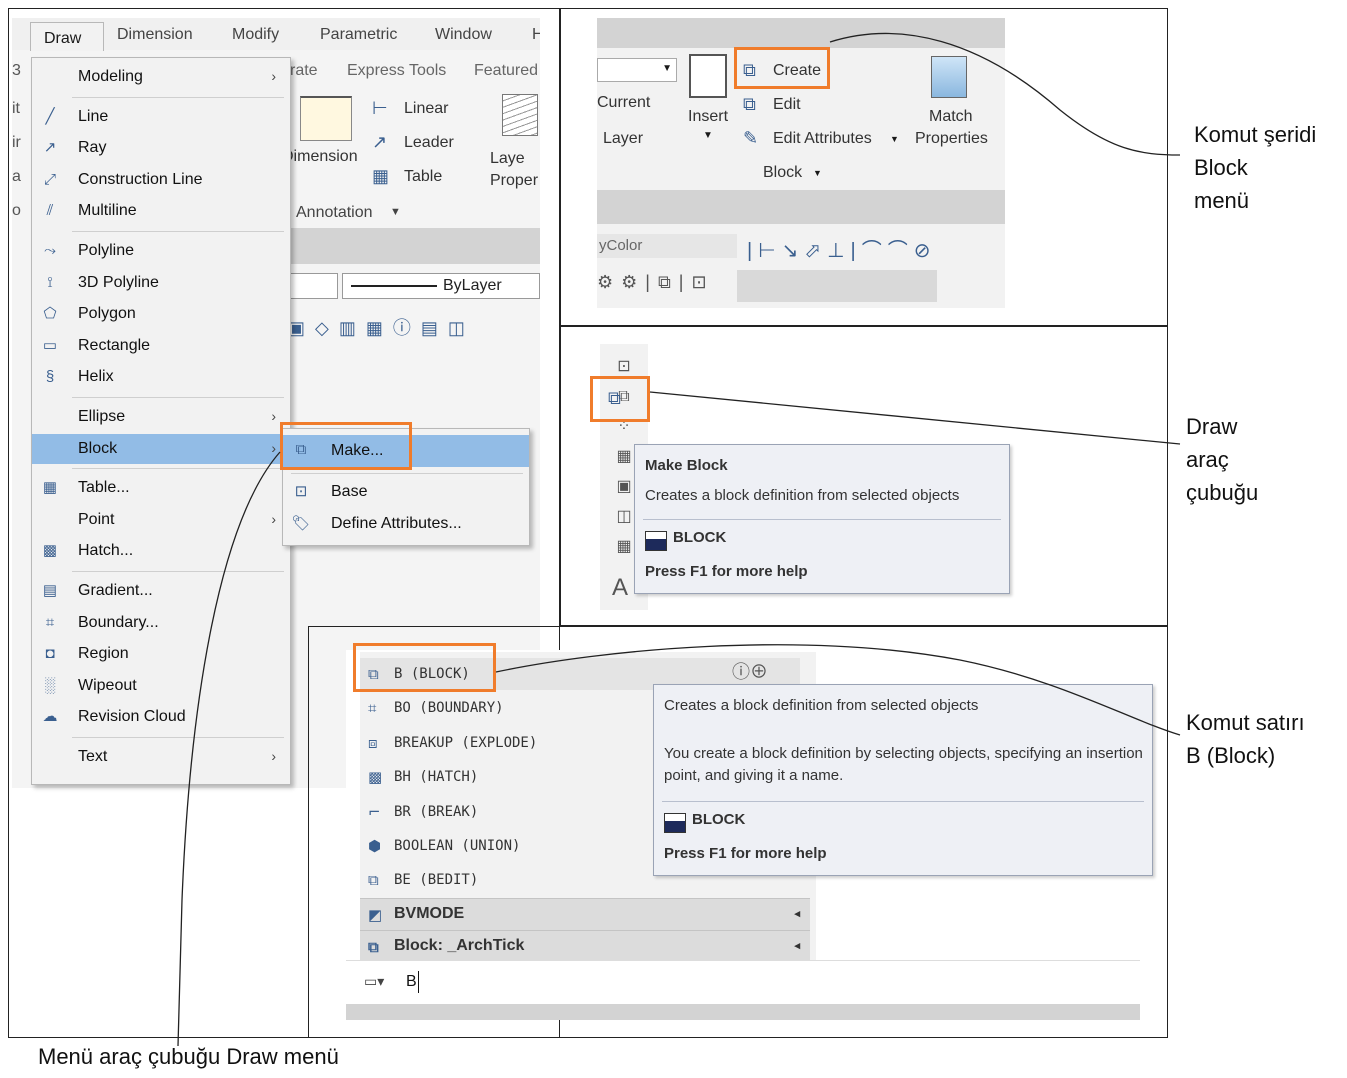 The height and width of the screenshot is (1078, 1347). What do you see at coordinates (229, 749) in the screenshot?
I see `menubar-connector` at bounding box center [229, 749].